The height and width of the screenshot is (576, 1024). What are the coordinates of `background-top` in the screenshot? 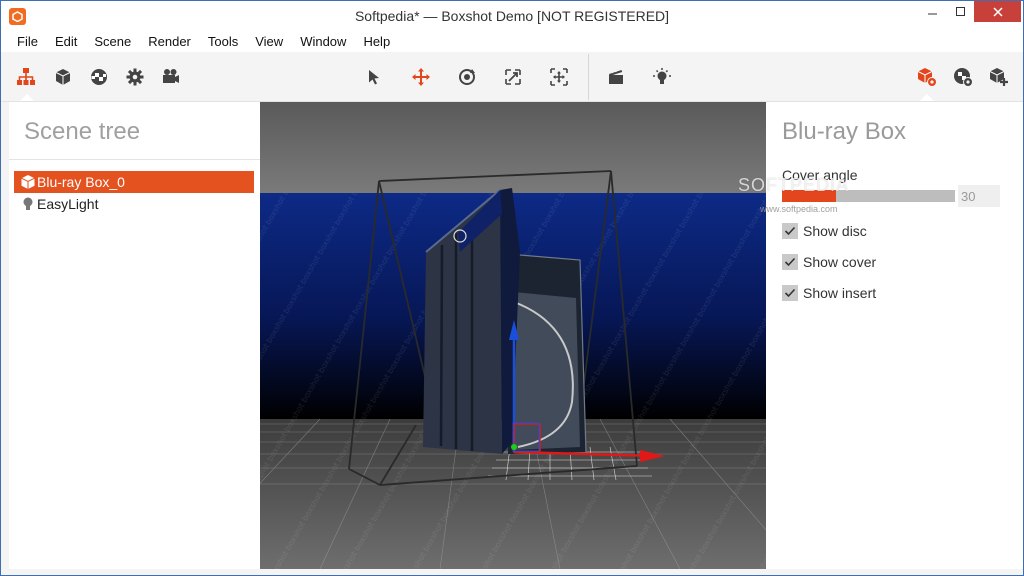 It's located at (513, 147).